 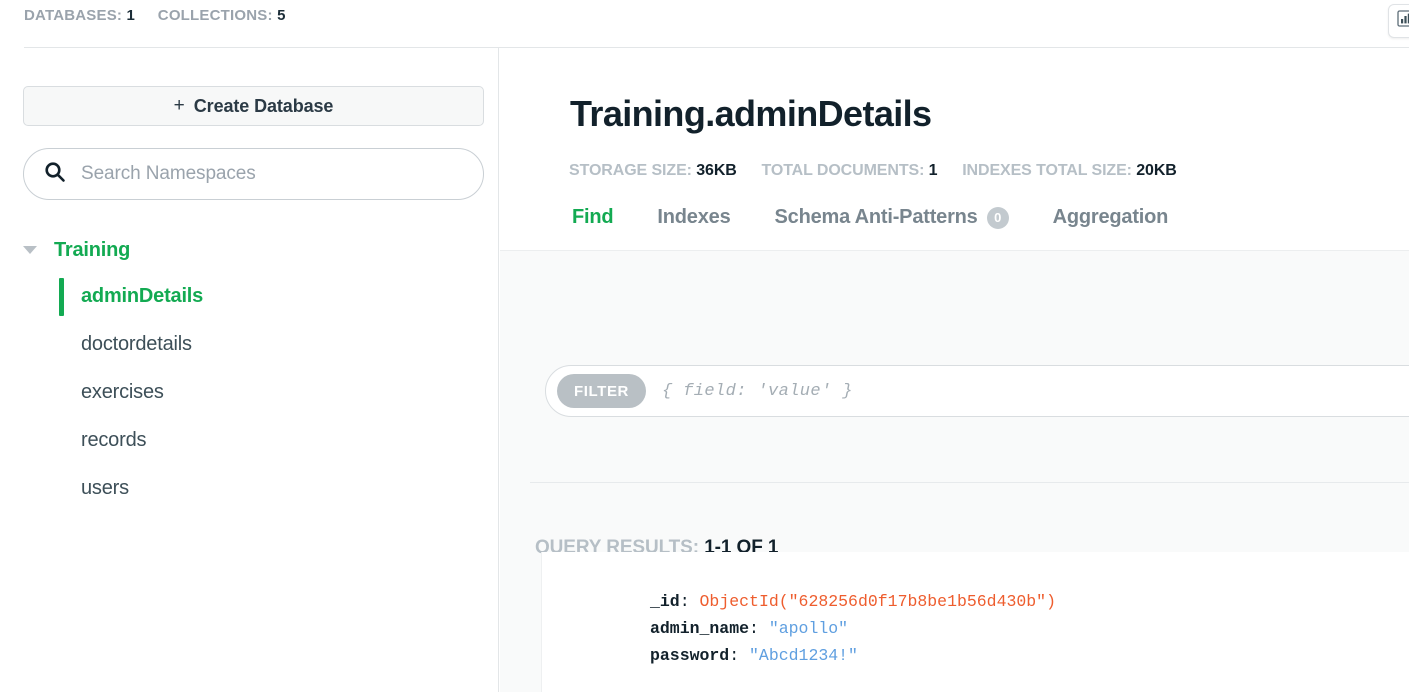 What do you see at coordinates (122, 391) in the screenshot?
I see `collection-name-label: exercises` at bounding box center [122, 391].